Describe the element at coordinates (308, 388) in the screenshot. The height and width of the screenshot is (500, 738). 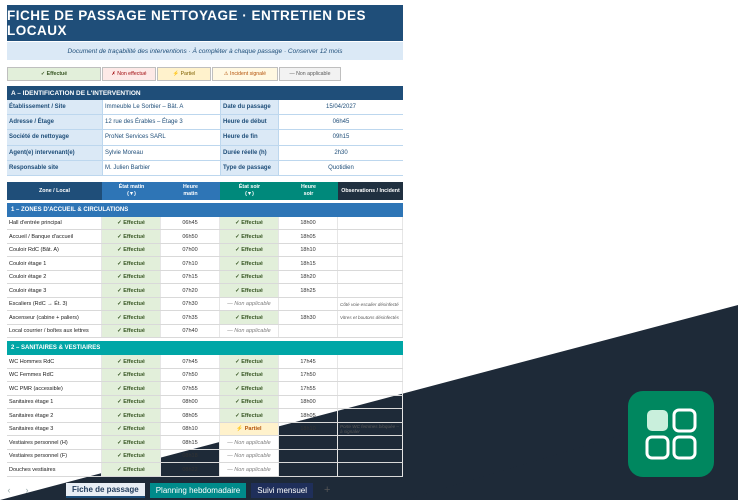
I see `heure-soir-cell: 17h55` at that location.